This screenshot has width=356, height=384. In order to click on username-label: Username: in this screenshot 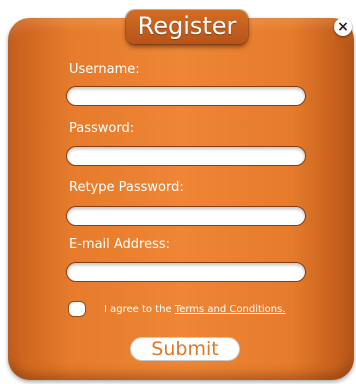, I will do `click(104, 69)`.